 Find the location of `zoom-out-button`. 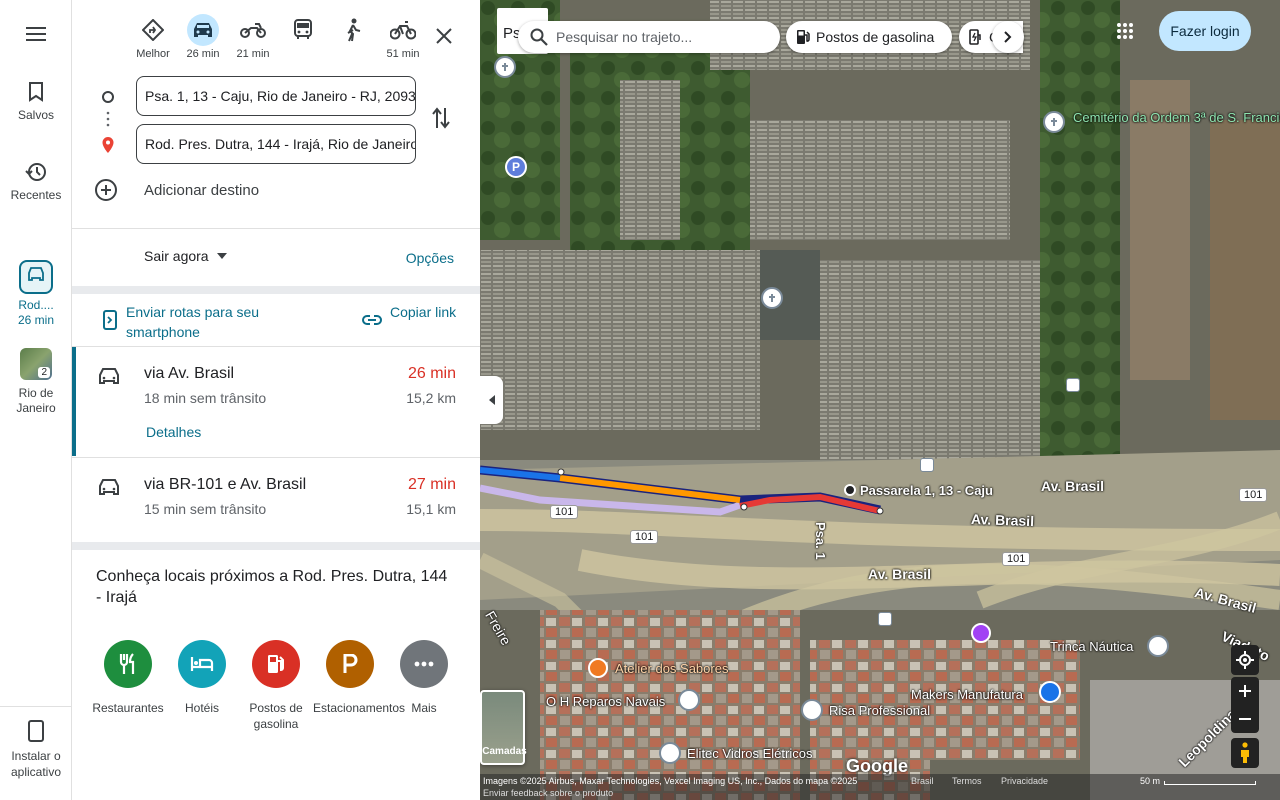

zoom-out-button is located at coordinates (1245, 719).